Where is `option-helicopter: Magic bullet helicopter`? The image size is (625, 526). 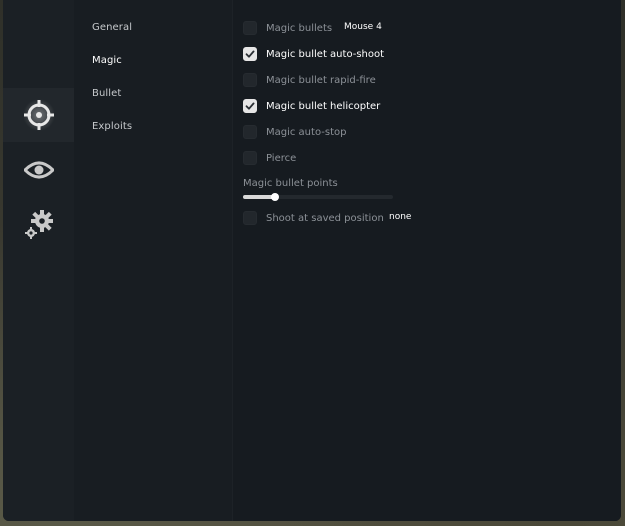
option-helicopter: Magic bullet helicopter is located at coordinates (311, 106).